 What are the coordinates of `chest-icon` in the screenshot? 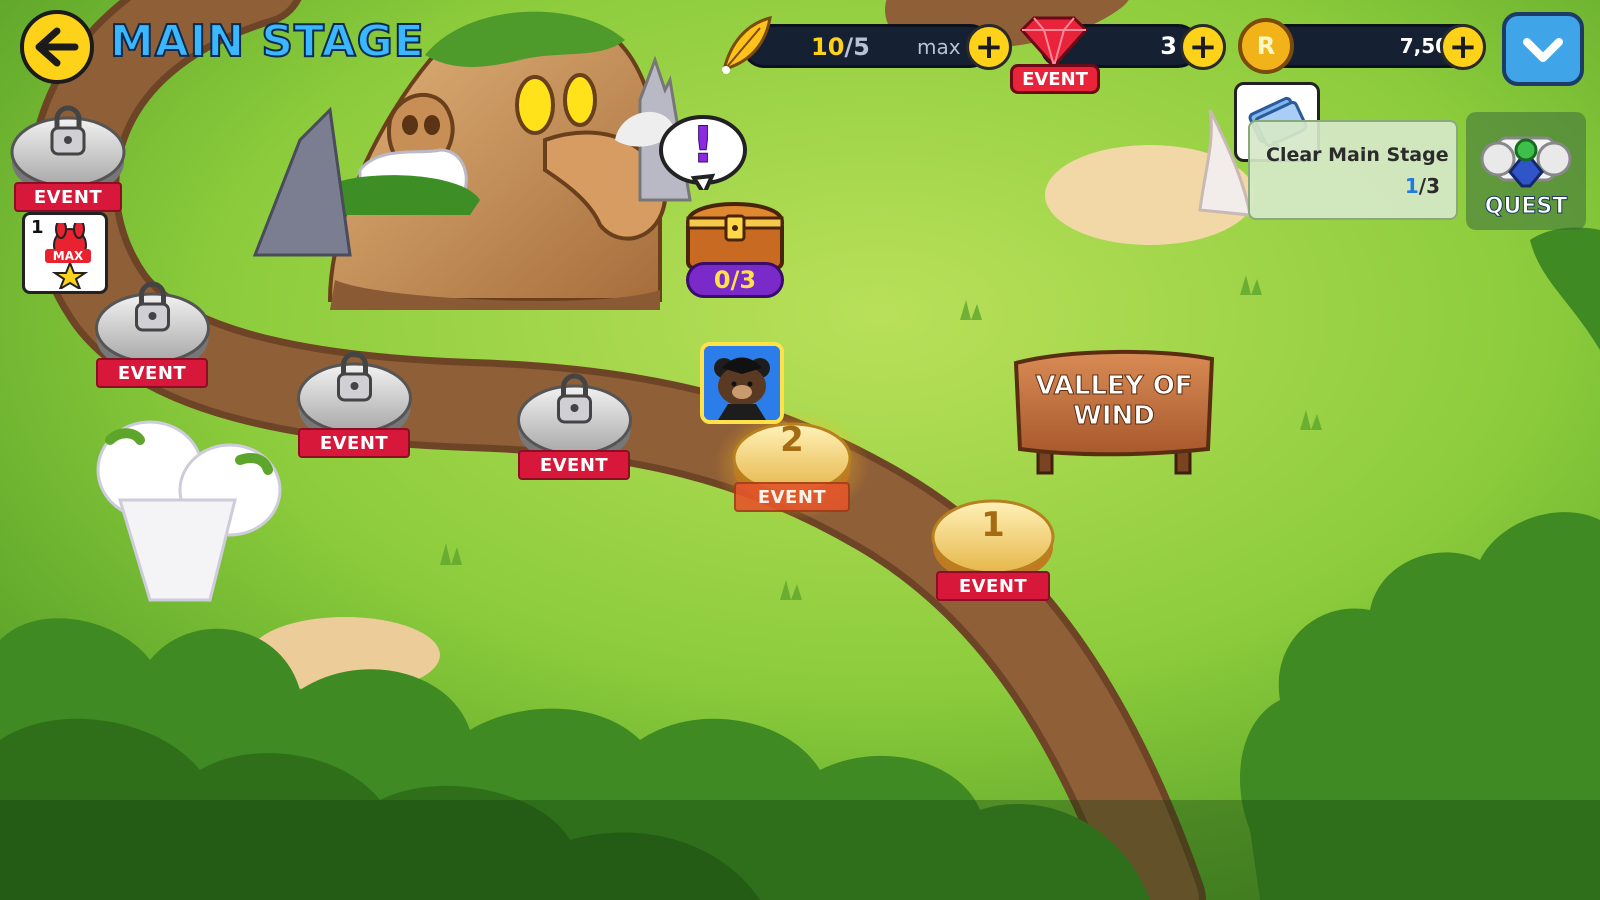 It's located at (735, 236).